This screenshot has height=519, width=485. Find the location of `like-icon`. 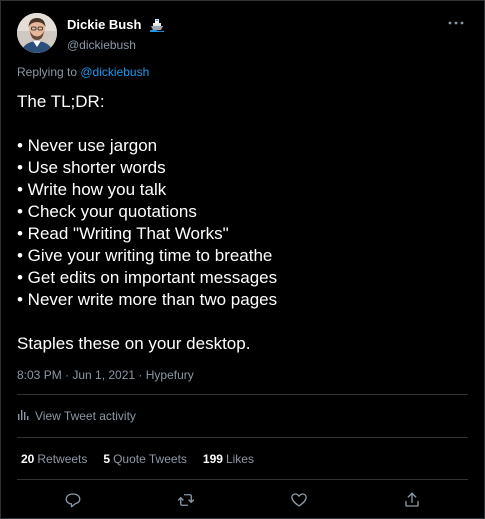

like-icon is located at coordinates (299, 500).